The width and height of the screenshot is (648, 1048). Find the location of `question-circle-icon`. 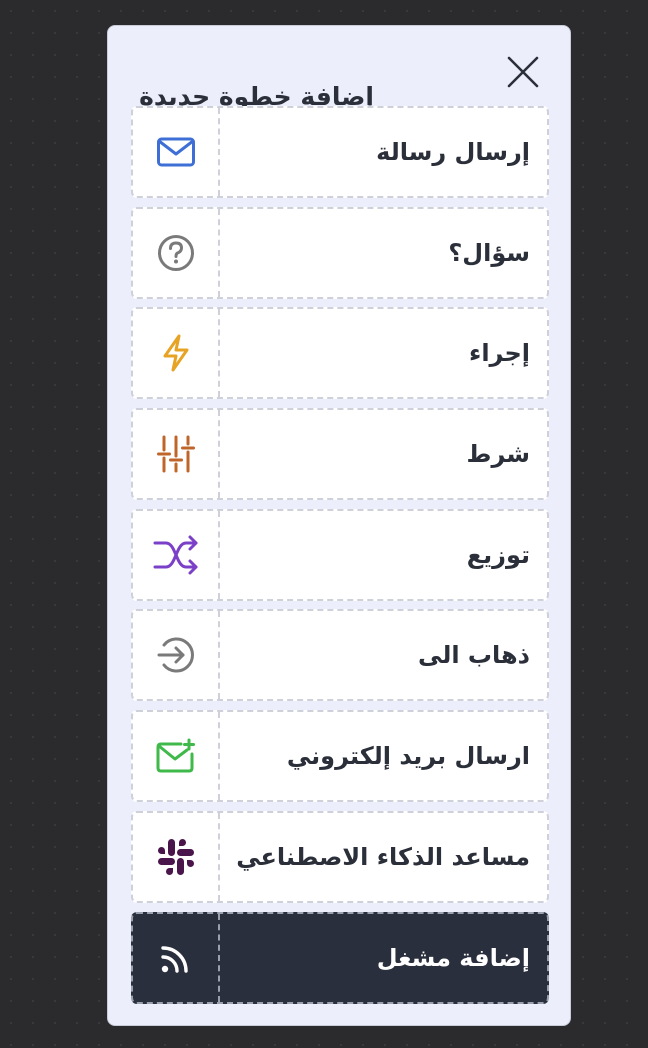

question-circle-icon is located at coordinates (175, 253).